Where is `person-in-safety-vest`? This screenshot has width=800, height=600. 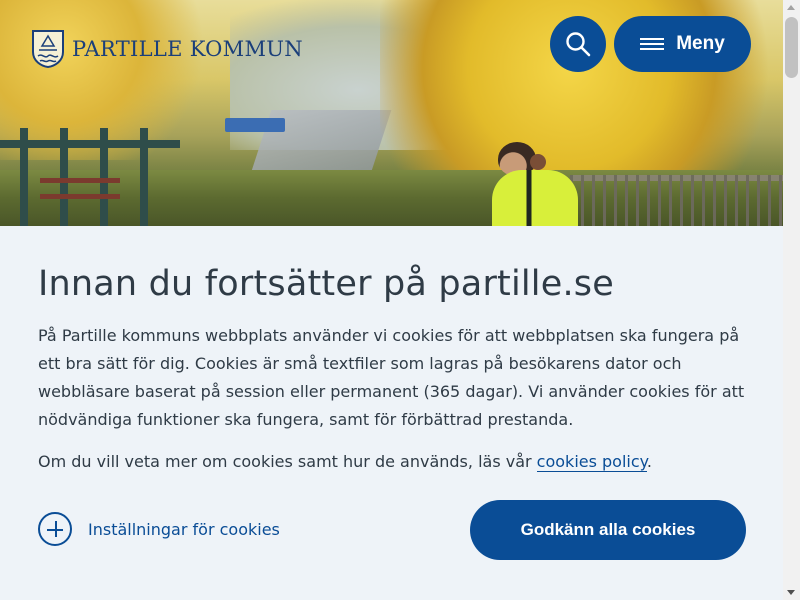 person-in-safety-vest is located at coordinates (535, 183).